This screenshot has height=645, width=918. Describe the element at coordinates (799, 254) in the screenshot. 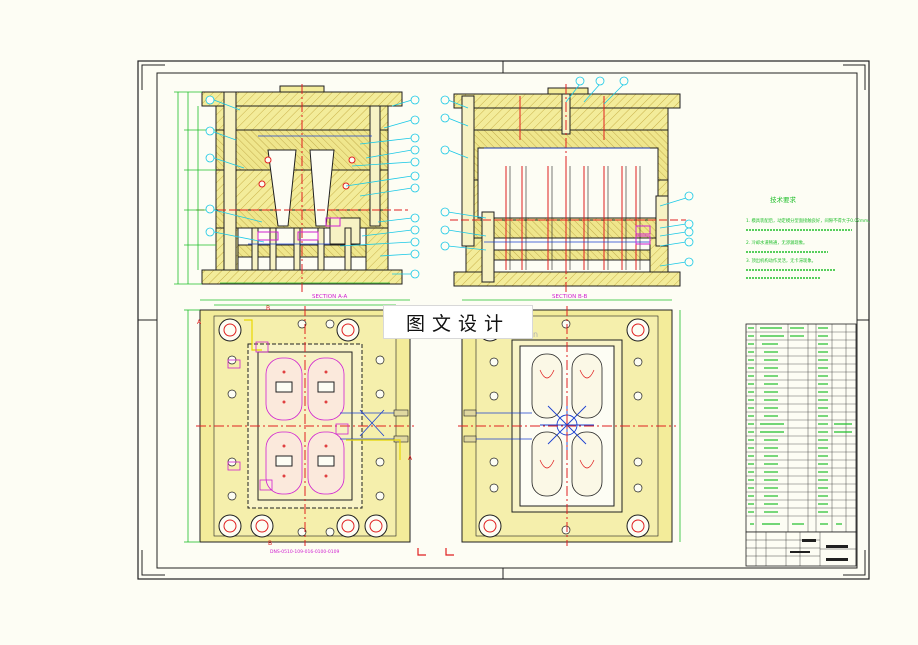

I see `technical-requirements-scribble` at that location.